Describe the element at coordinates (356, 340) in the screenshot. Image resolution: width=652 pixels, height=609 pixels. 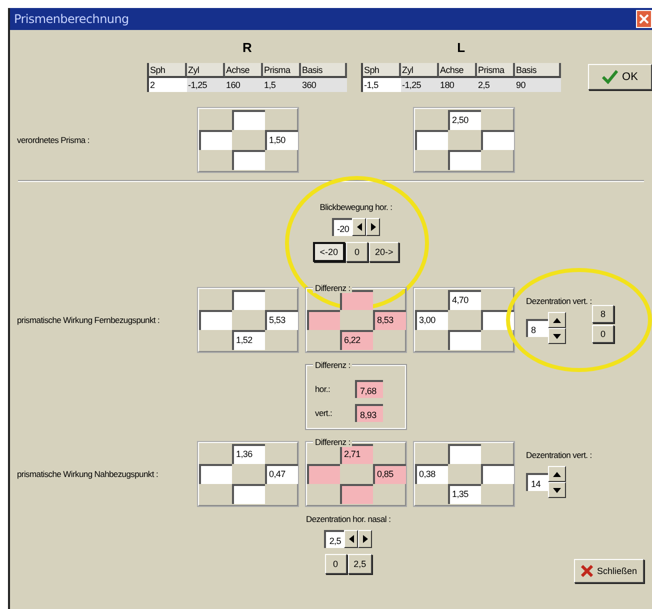
I see `value-field: 6,22` at that location.